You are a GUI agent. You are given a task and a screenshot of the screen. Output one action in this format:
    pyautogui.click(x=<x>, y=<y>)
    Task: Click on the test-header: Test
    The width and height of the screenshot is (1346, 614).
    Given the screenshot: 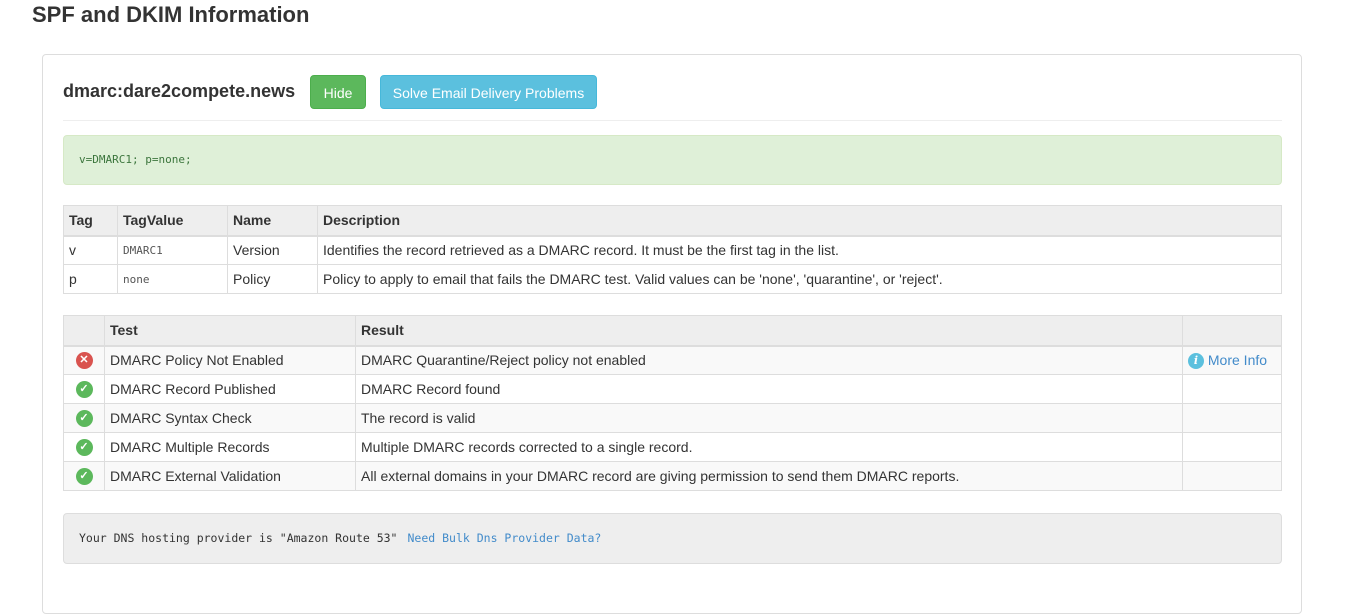 What is the action you would take?
    pyautogui.click(x=230, y=331)
    